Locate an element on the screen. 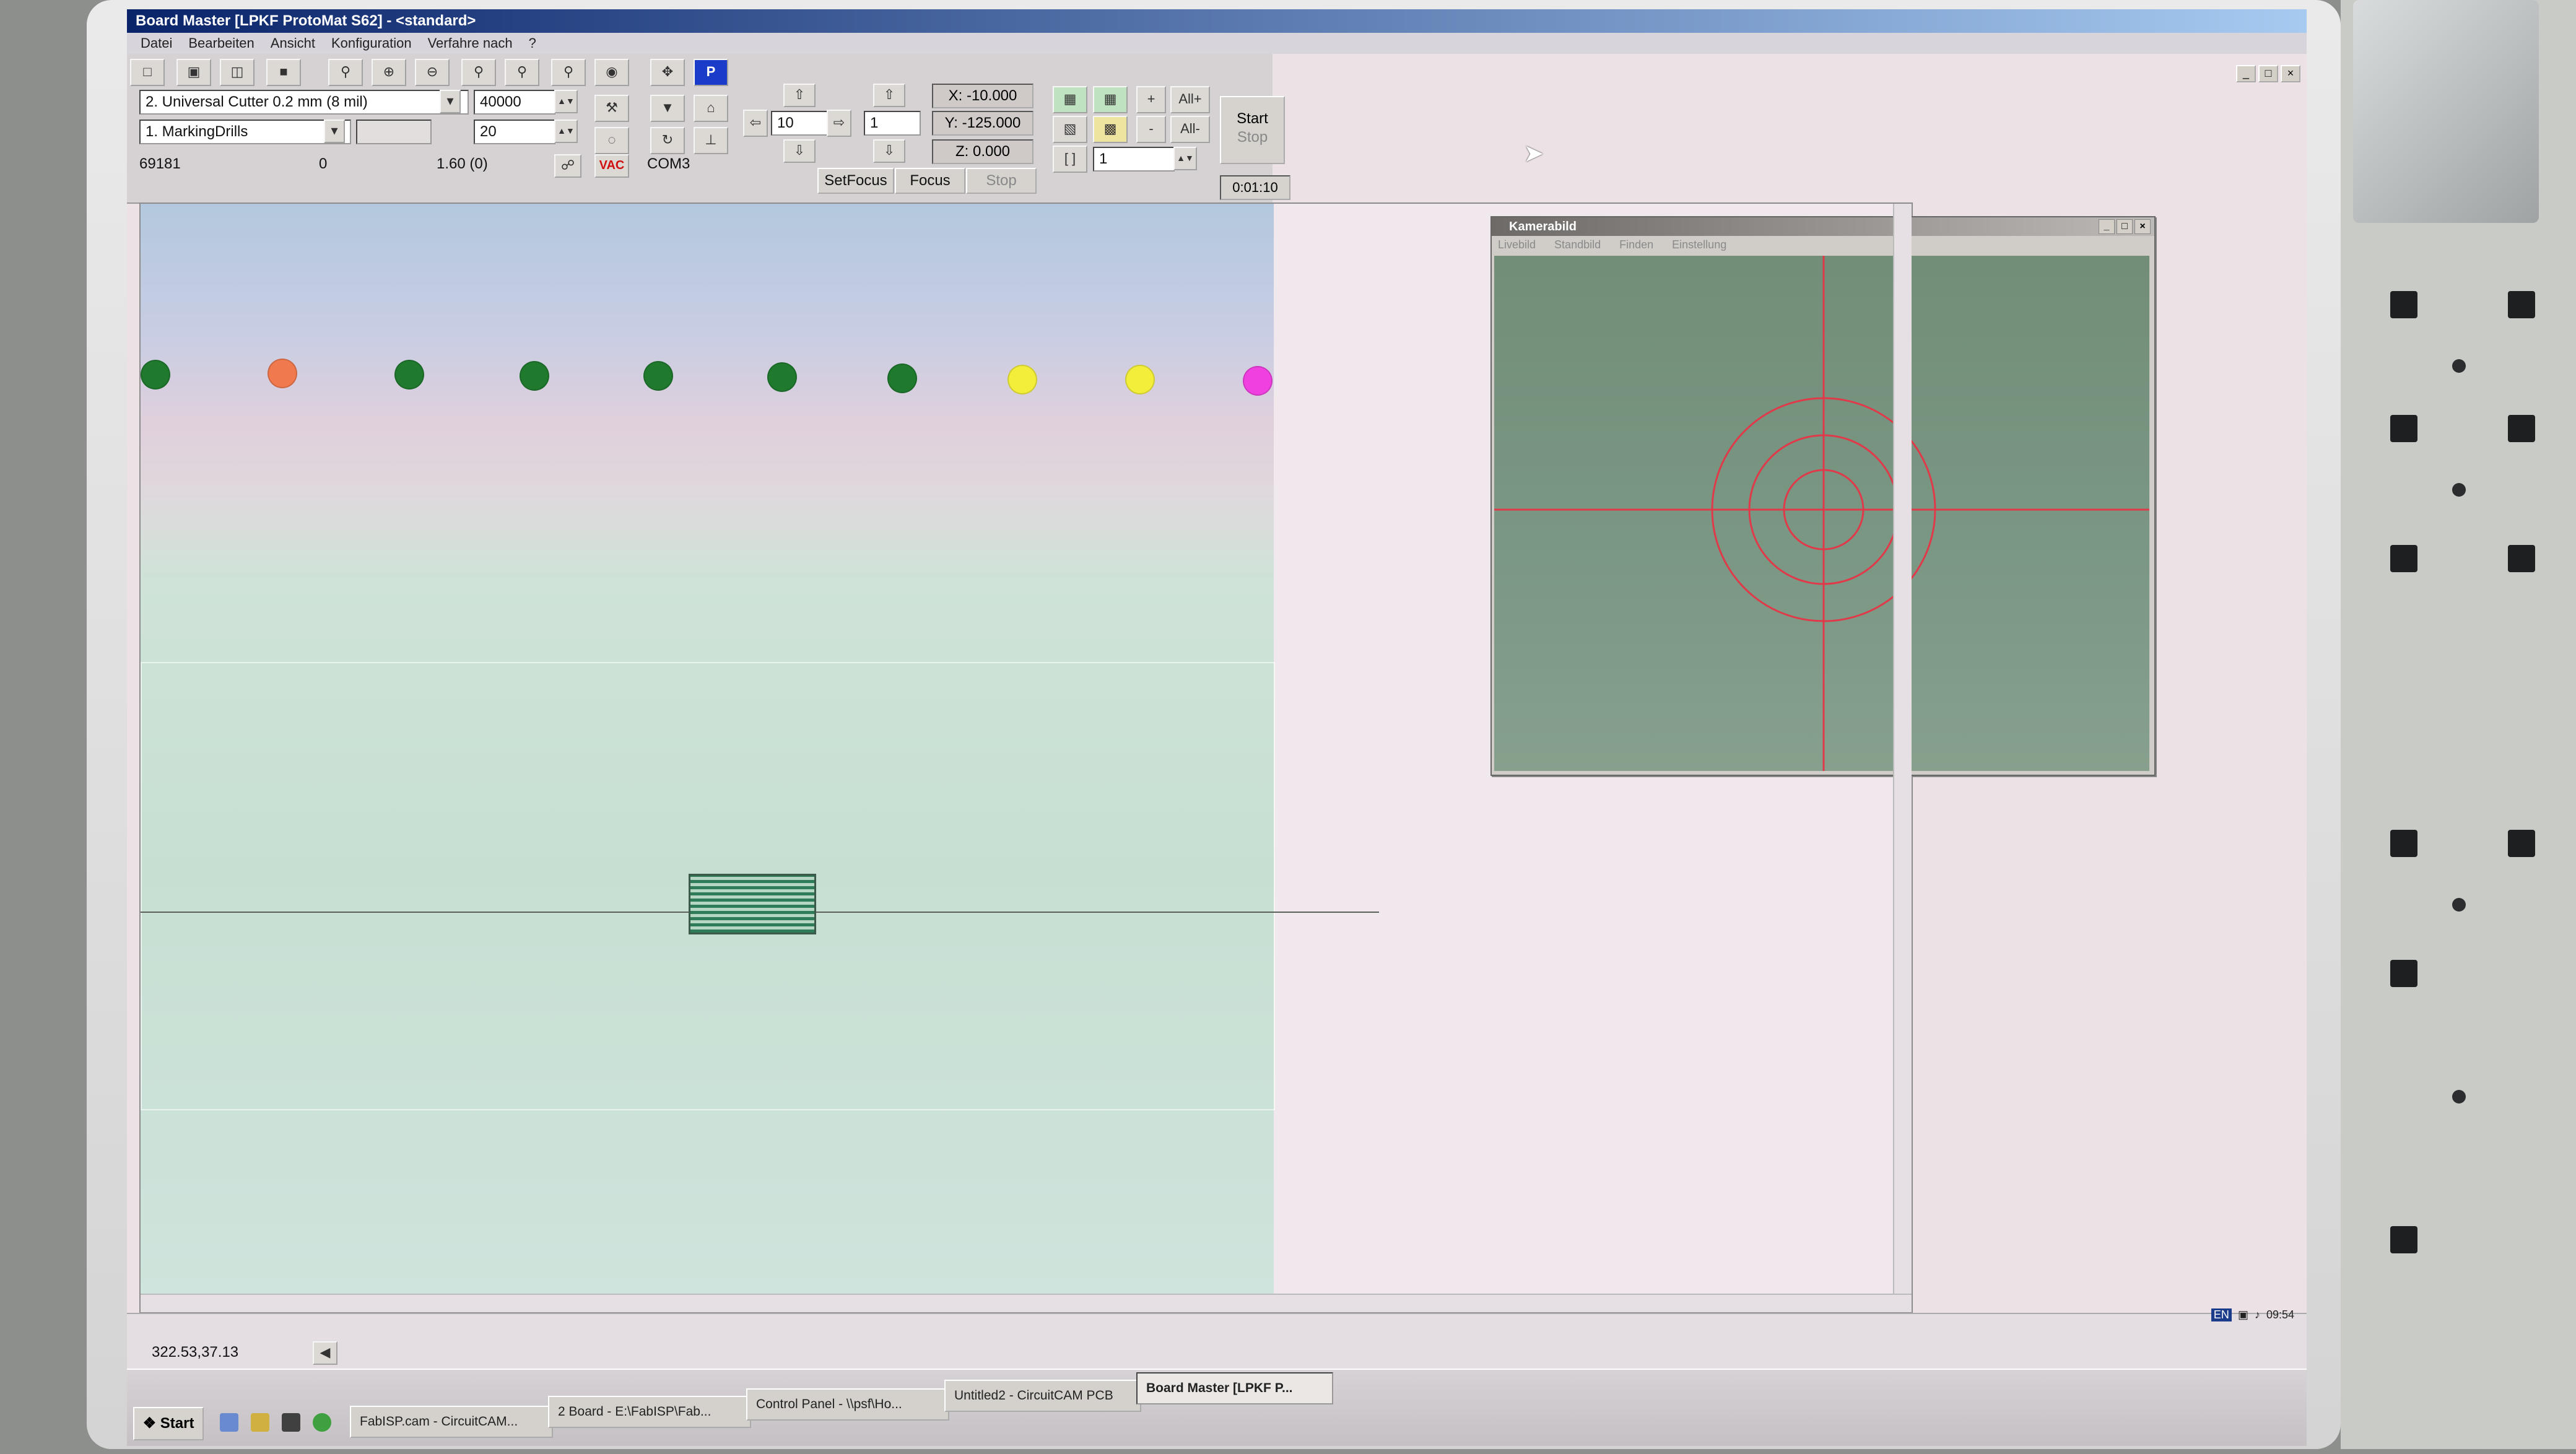  all-minus-button: All- is located at coordinates (1190, 129).